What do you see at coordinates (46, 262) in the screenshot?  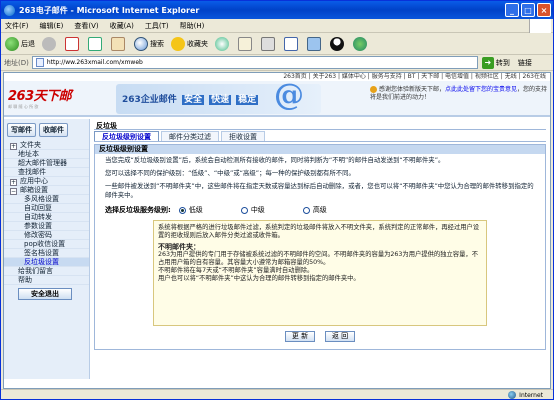 I see `sidebar-item-antispam: 反垃圾设置` at bounding box center [46, 262].